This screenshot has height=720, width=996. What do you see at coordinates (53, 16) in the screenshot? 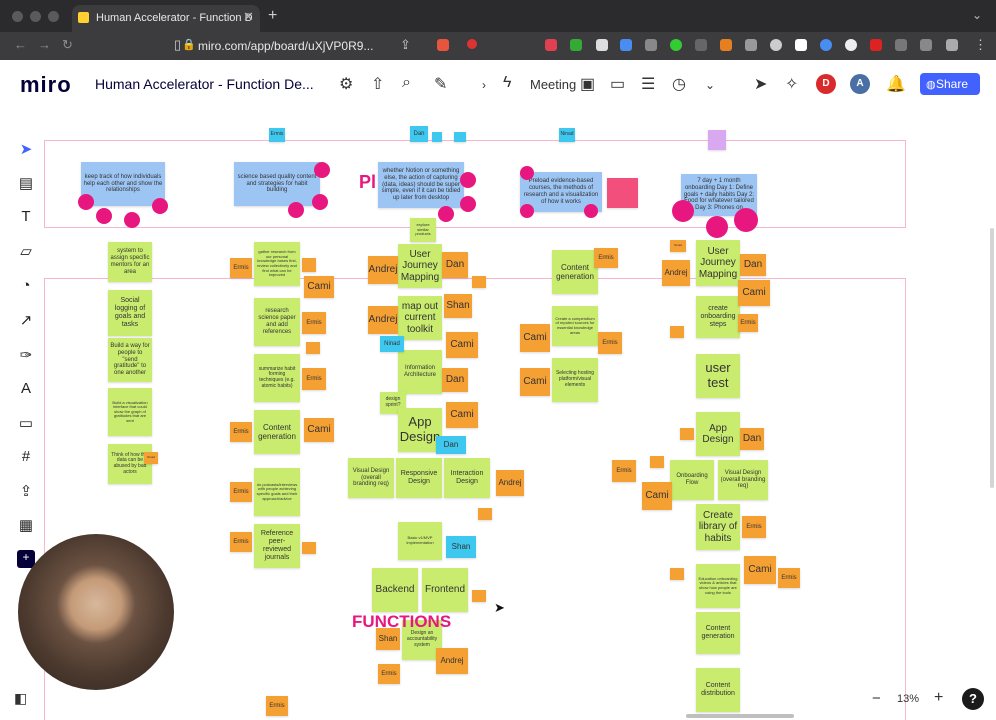
I see `window-zoom-button` at bounding box center [53, 16].